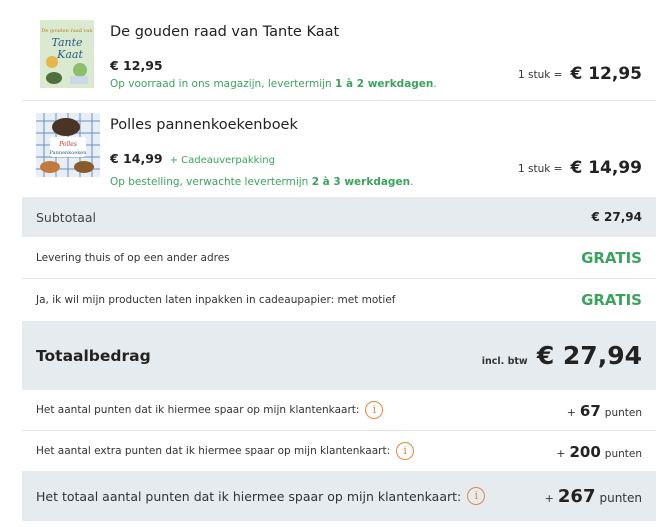 The image size is (665, 527). Describe the element at coordinates (67, 31) in the screenshot. I see `svg-text: De gouden raad van` at that location.